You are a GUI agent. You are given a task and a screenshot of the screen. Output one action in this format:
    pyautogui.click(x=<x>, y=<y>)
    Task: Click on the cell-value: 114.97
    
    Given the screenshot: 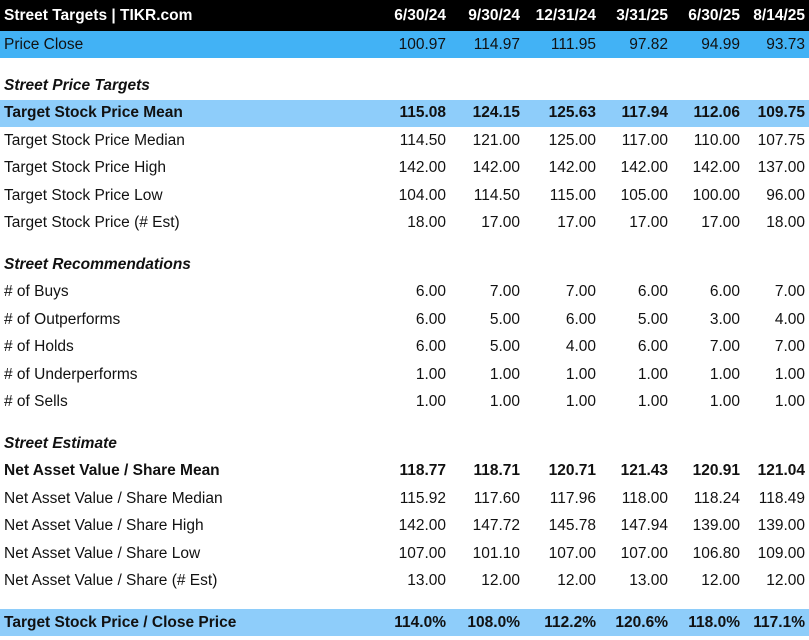 What is the action you would take?
    pyautogui.click(x=496, y=44)
    